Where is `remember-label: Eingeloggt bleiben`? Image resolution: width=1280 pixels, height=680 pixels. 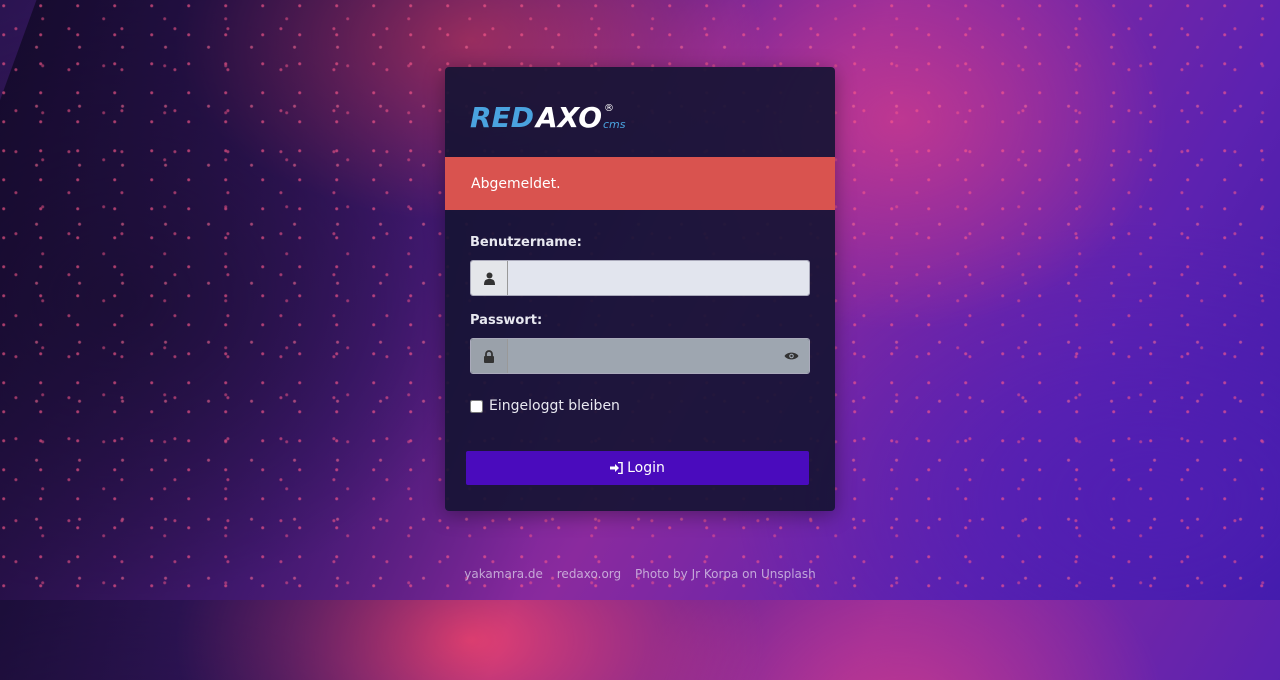
remember-label: Eingeloggt bleiben is located at coordinates (554, 406).